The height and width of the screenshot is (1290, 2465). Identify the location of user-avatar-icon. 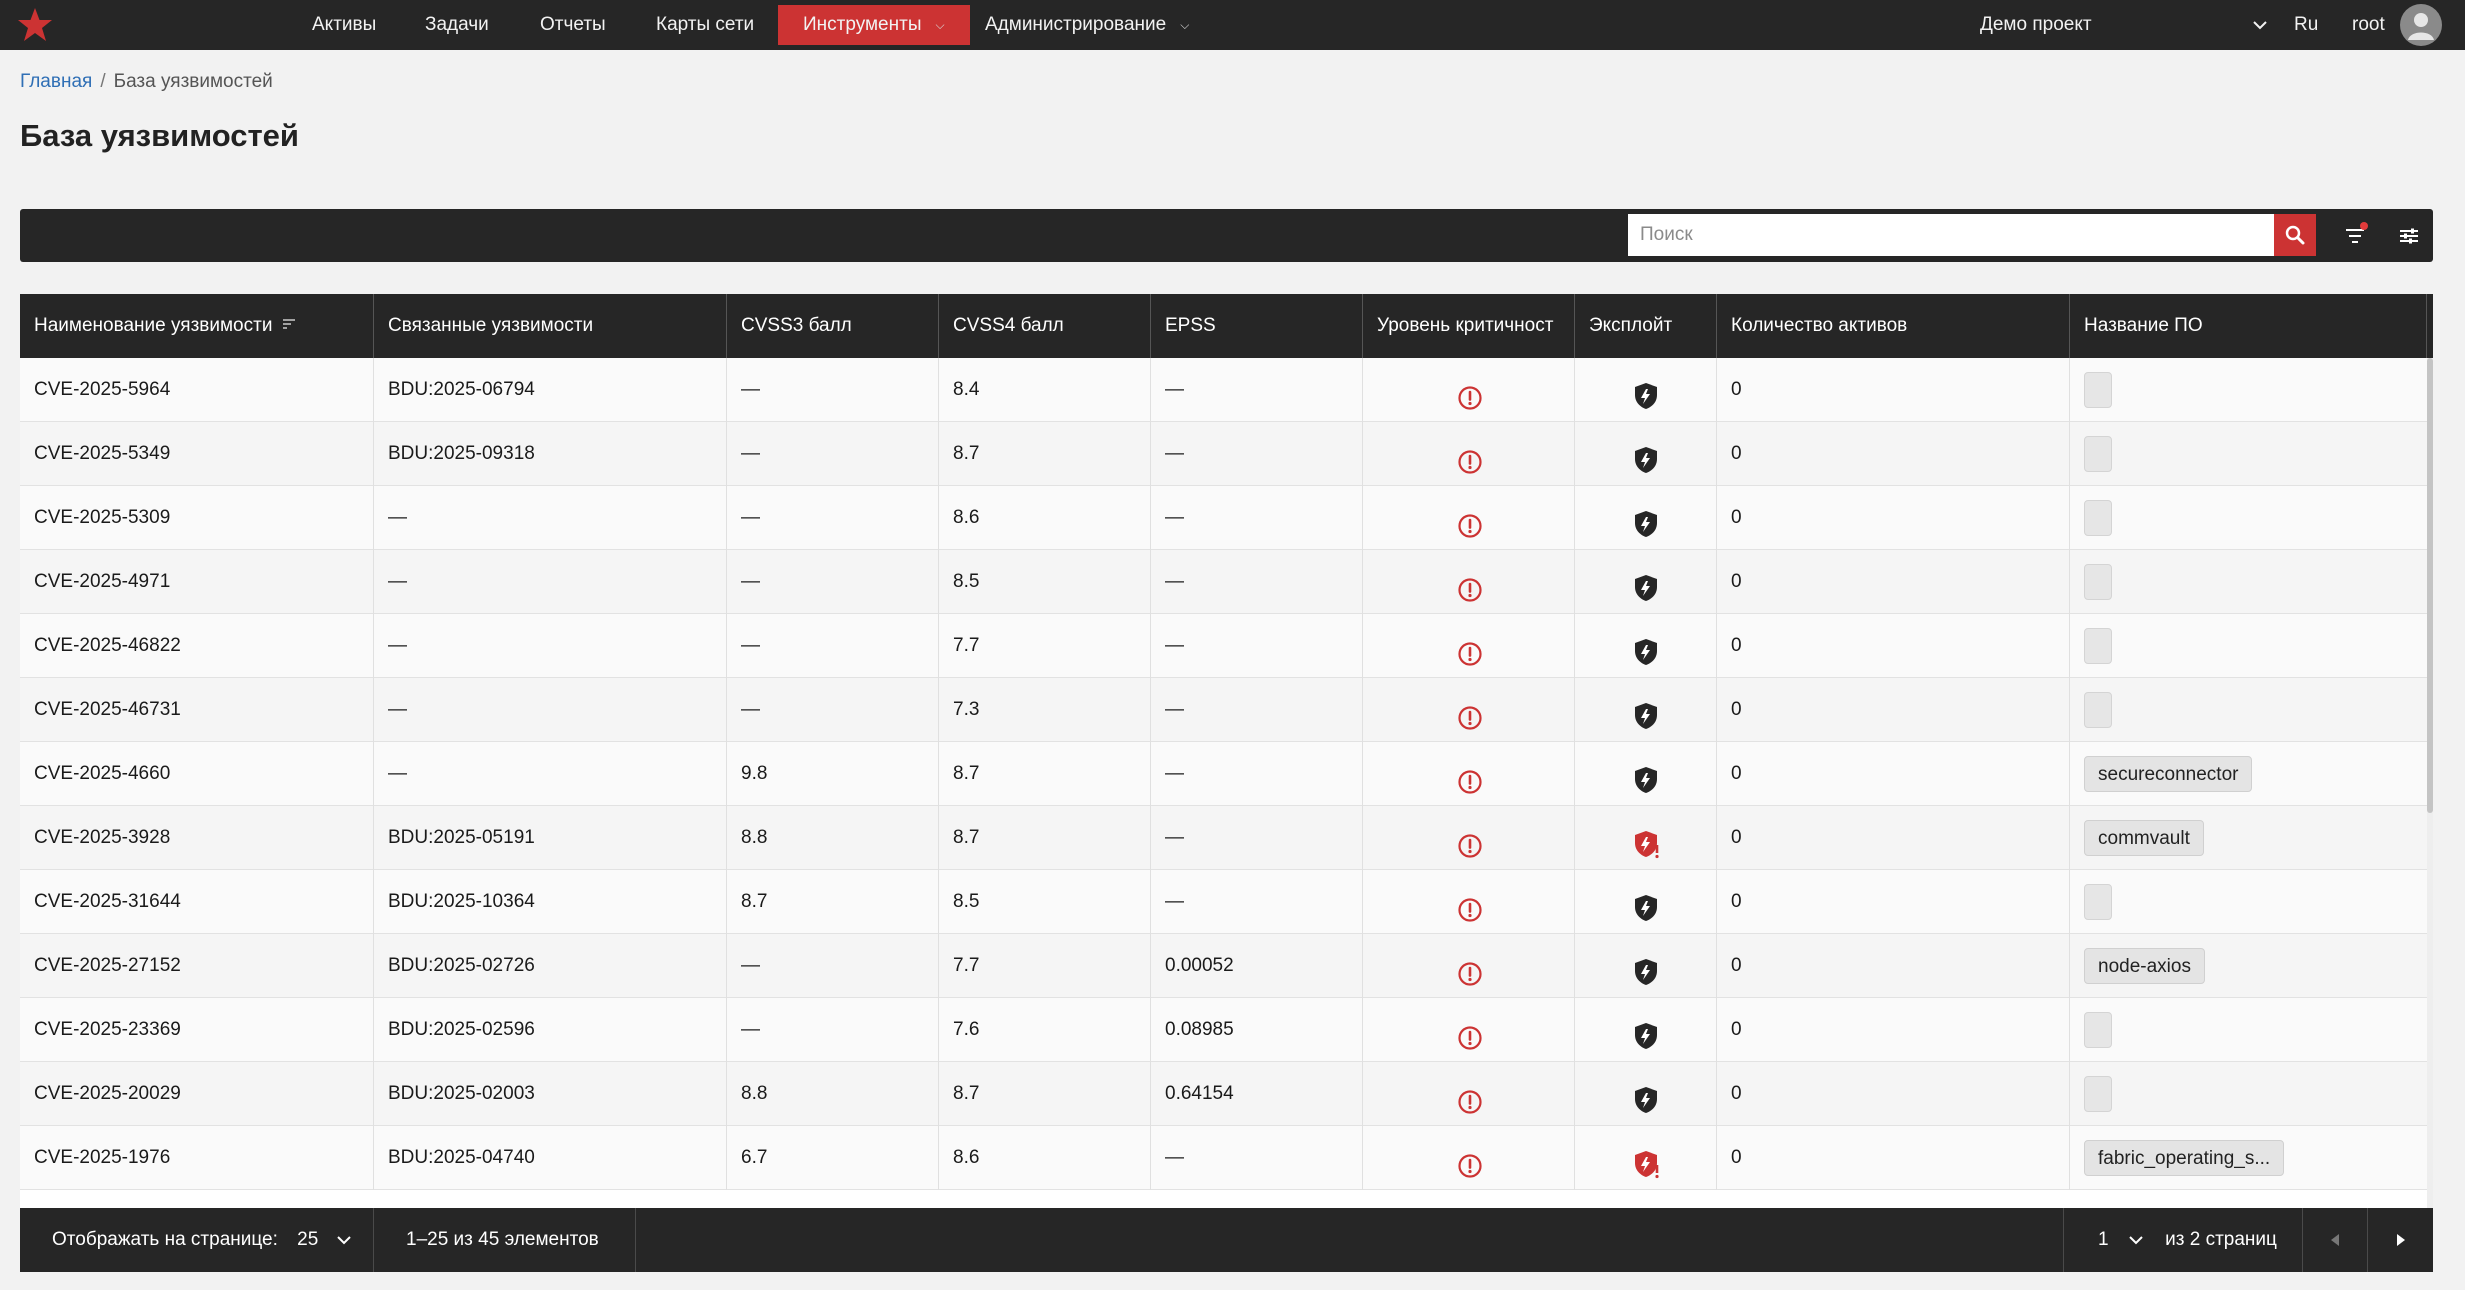
(2421, 25).